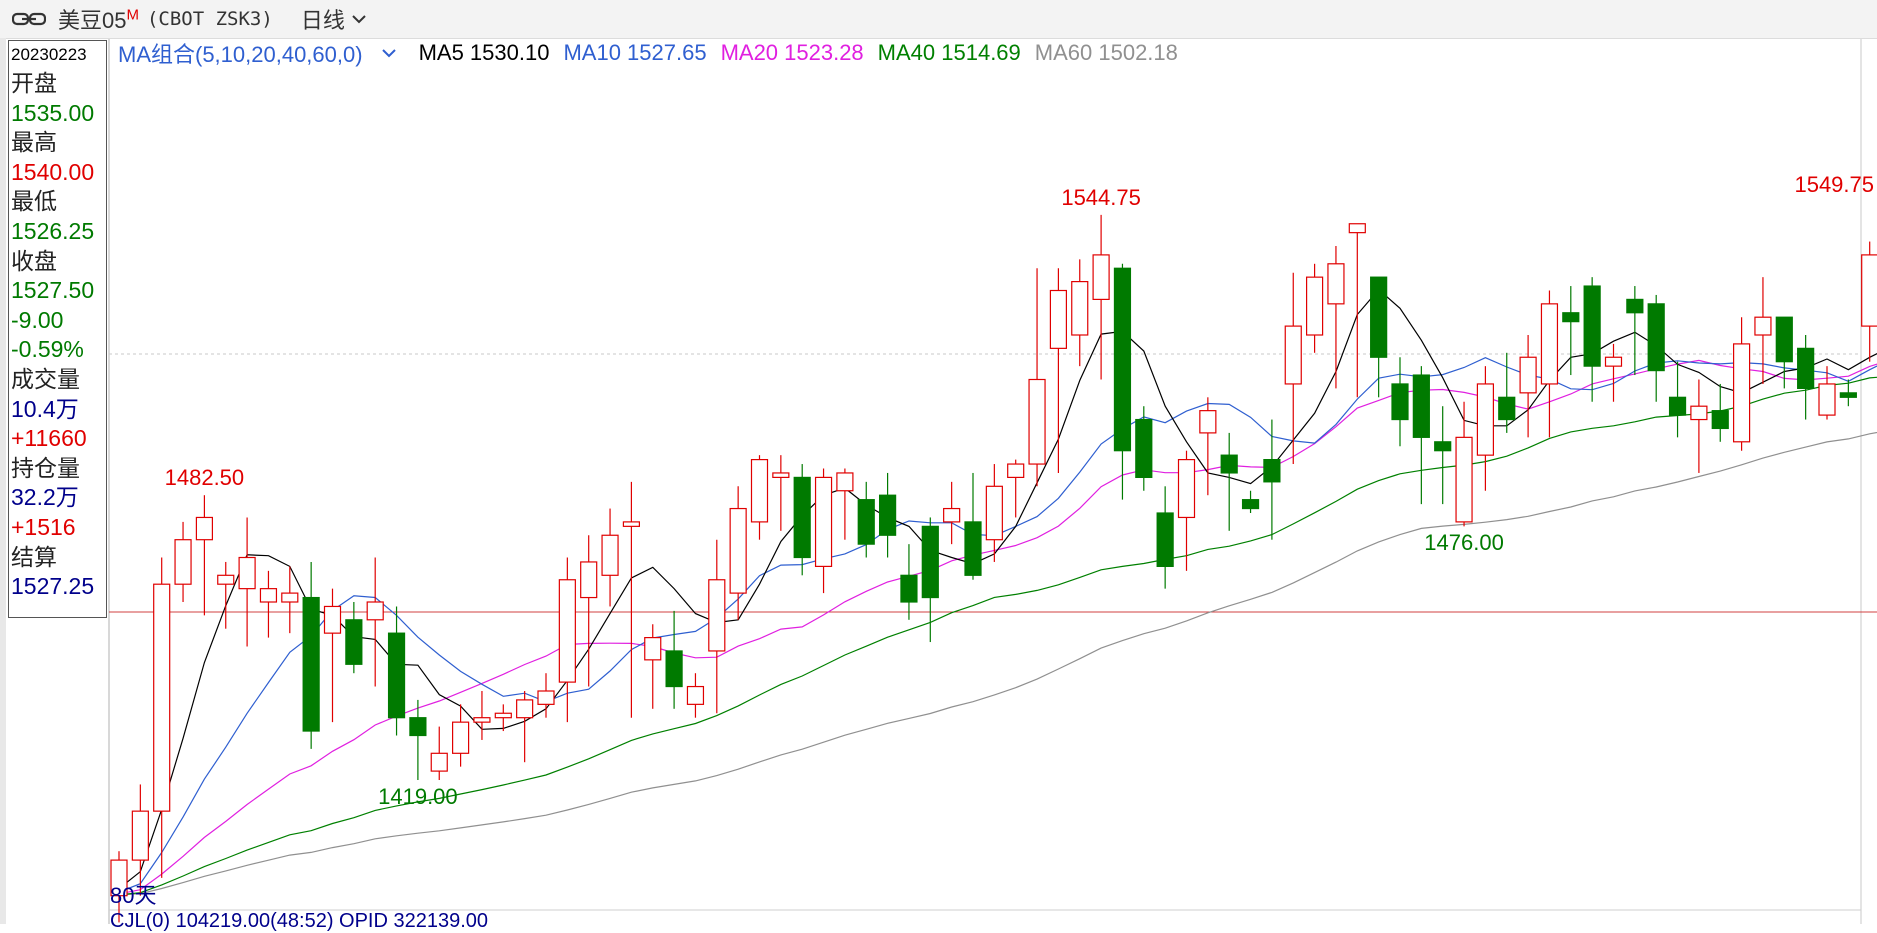  What do you see at coordinates (30, 19) in the screenshot?
I see `link-icon` at bounding box center [30, 19].